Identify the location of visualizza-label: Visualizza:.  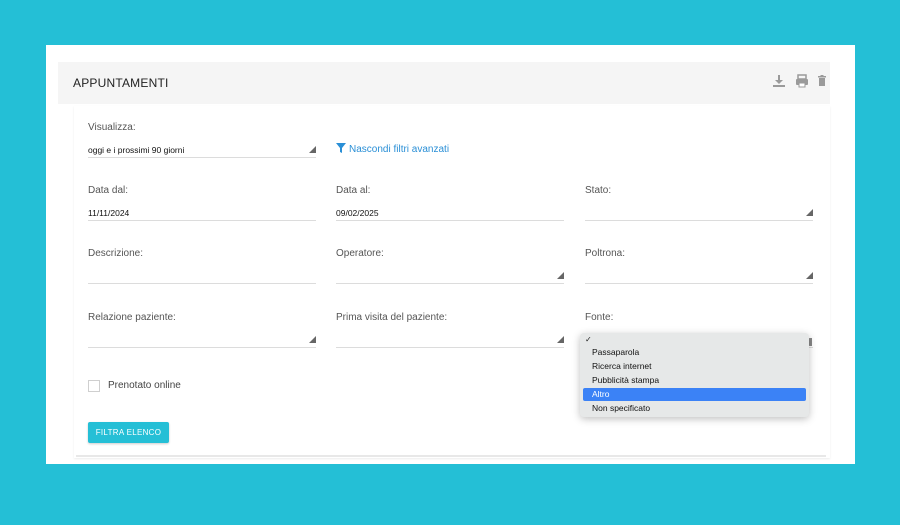
(112, 127).